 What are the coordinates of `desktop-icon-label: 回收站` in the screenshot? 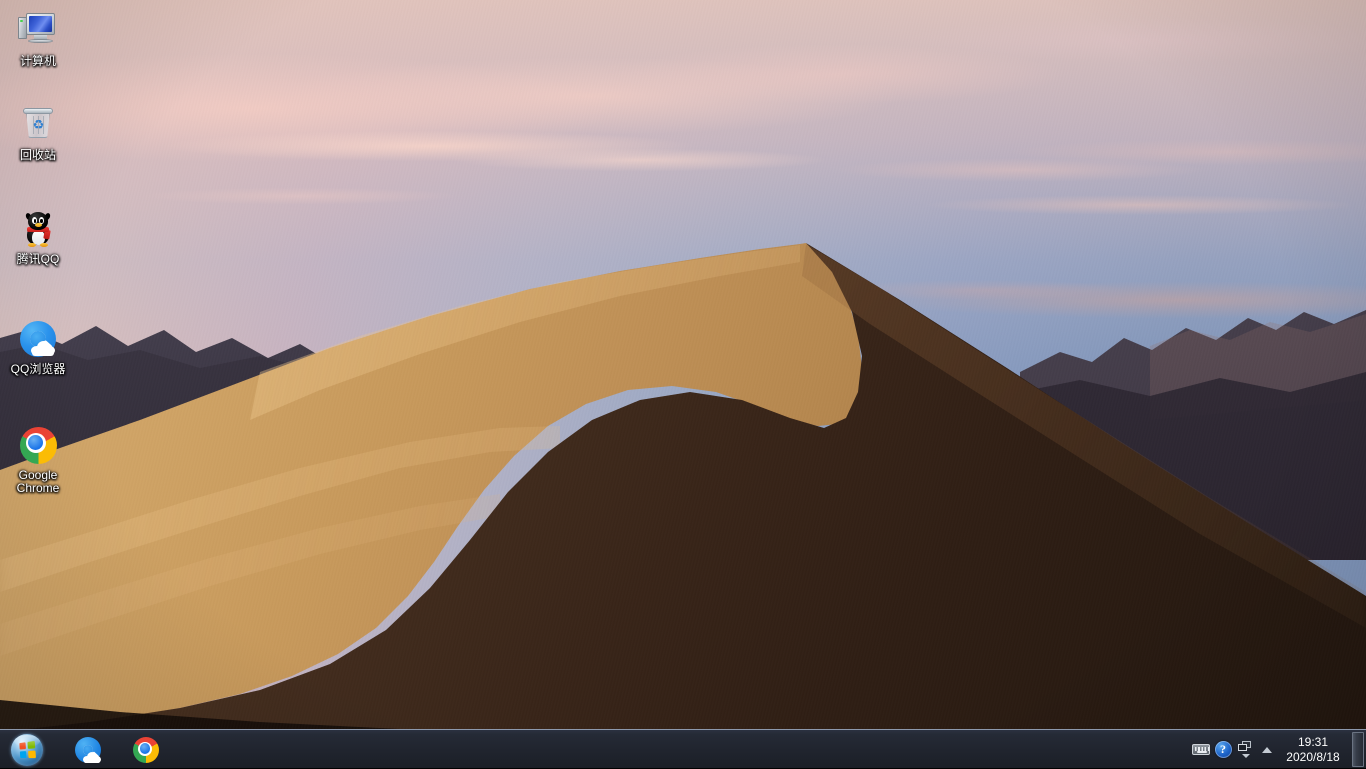 It's located at (38, 155).